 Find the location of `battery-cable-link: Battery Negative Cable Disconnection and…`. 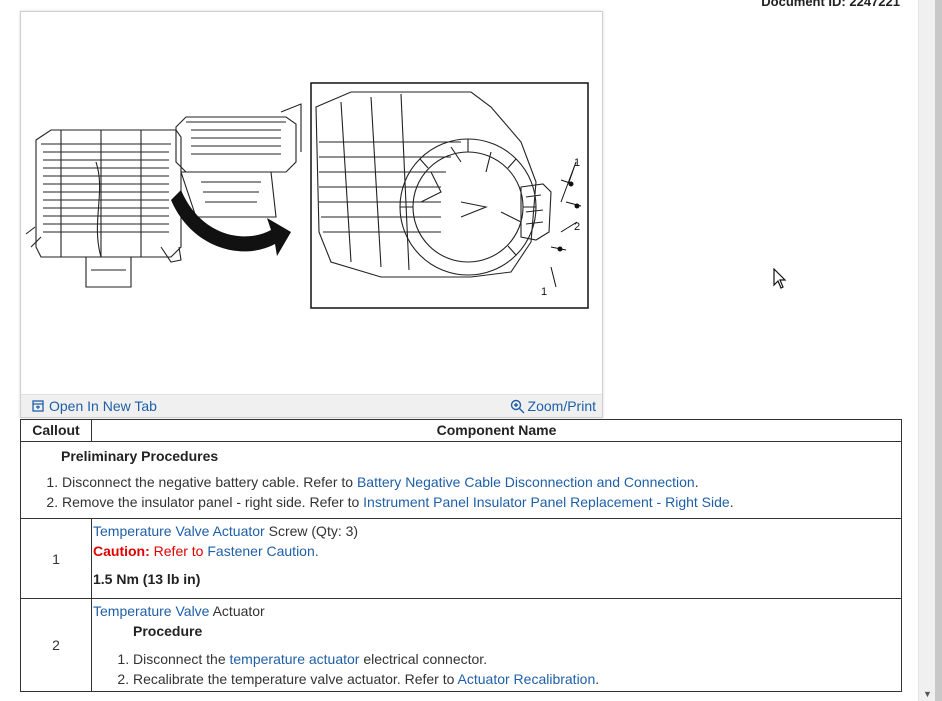

battery-cable-link: Battery Negative Cable Disconnection and… is located at coordinates (526, 482).